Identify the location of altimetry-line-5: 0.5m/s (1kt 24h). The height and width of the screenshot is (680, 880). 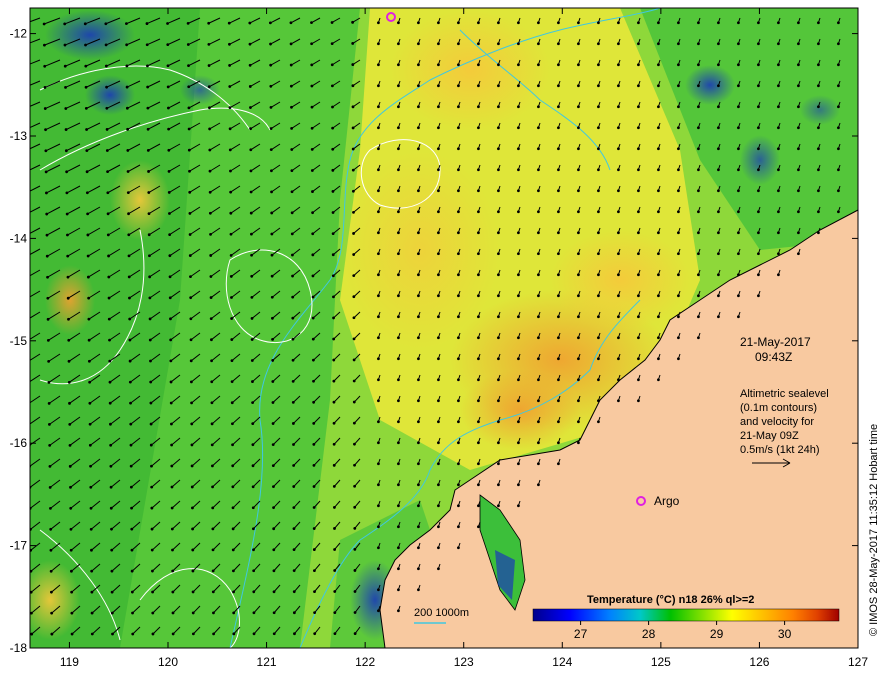
(779, 450).